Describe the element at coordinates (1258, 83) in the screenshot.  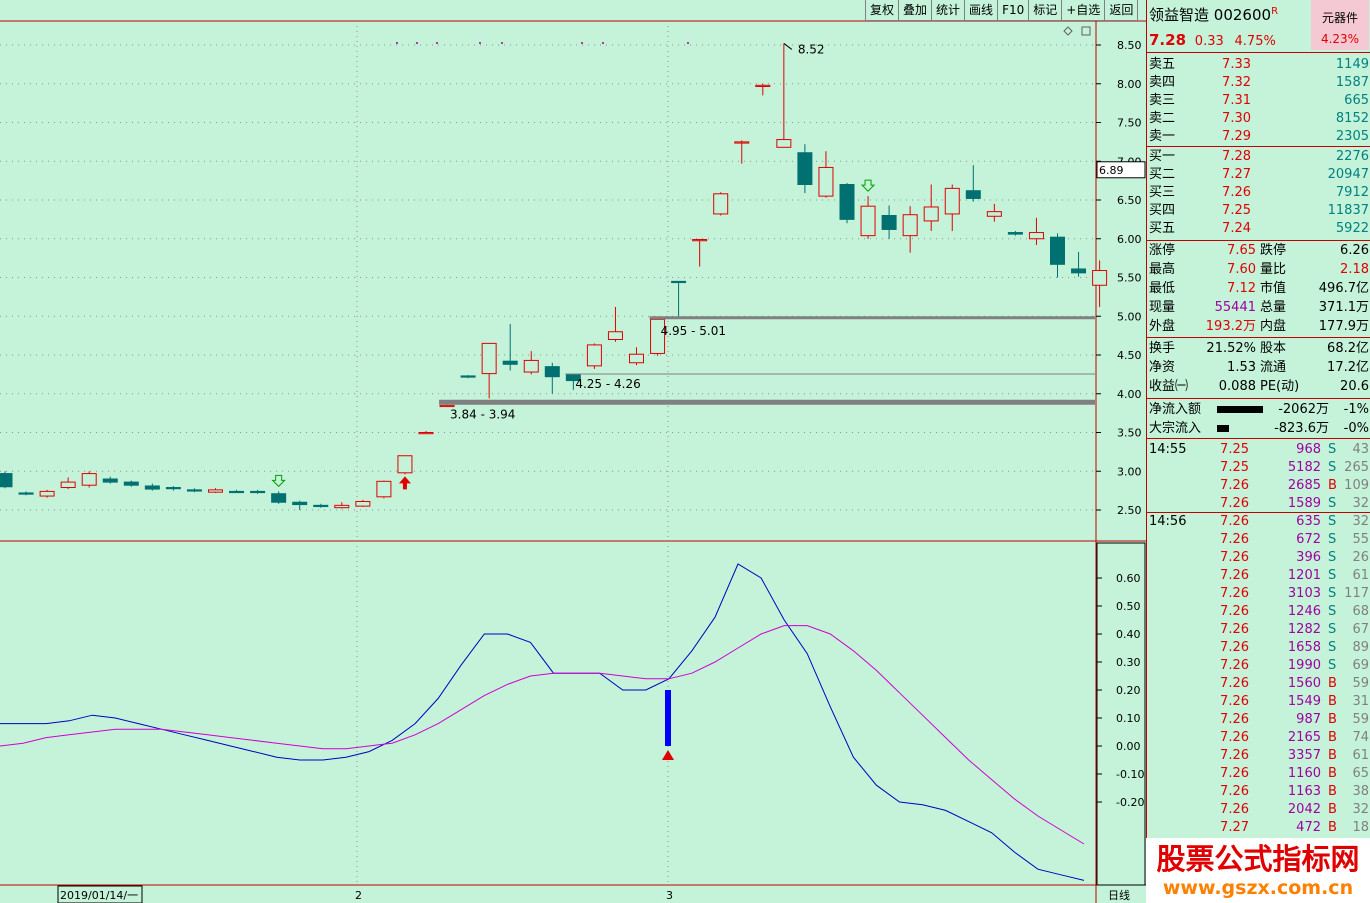
I see `ask-row: 卖四 7.32 1587` at that location.